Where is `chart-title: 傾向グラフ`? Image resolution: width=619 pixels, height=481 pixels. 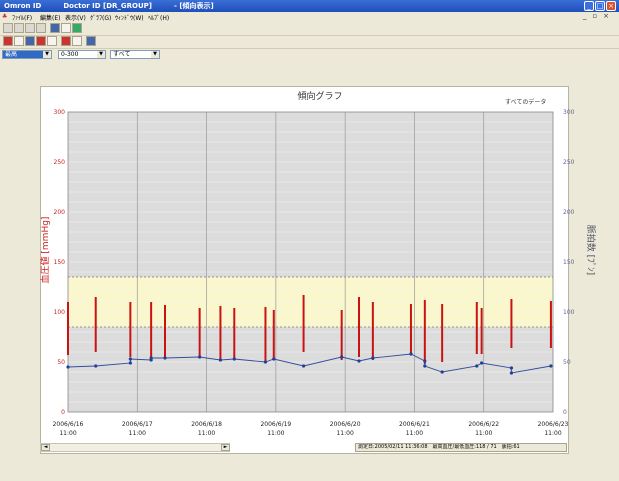 chart-title: 傾向グラフ is located at coordinates (319, 96).